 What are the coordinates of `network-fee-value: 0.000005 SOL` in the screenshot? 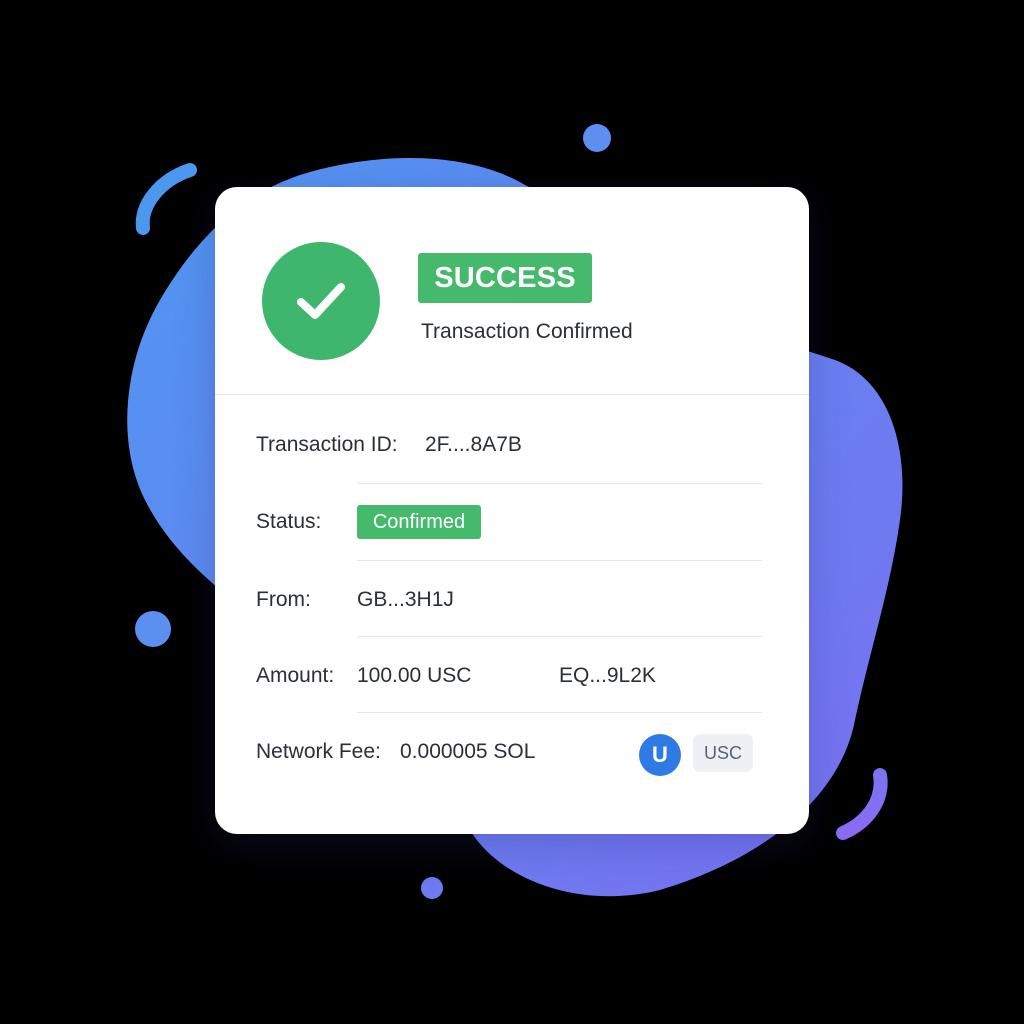 It's located at (468, 751).